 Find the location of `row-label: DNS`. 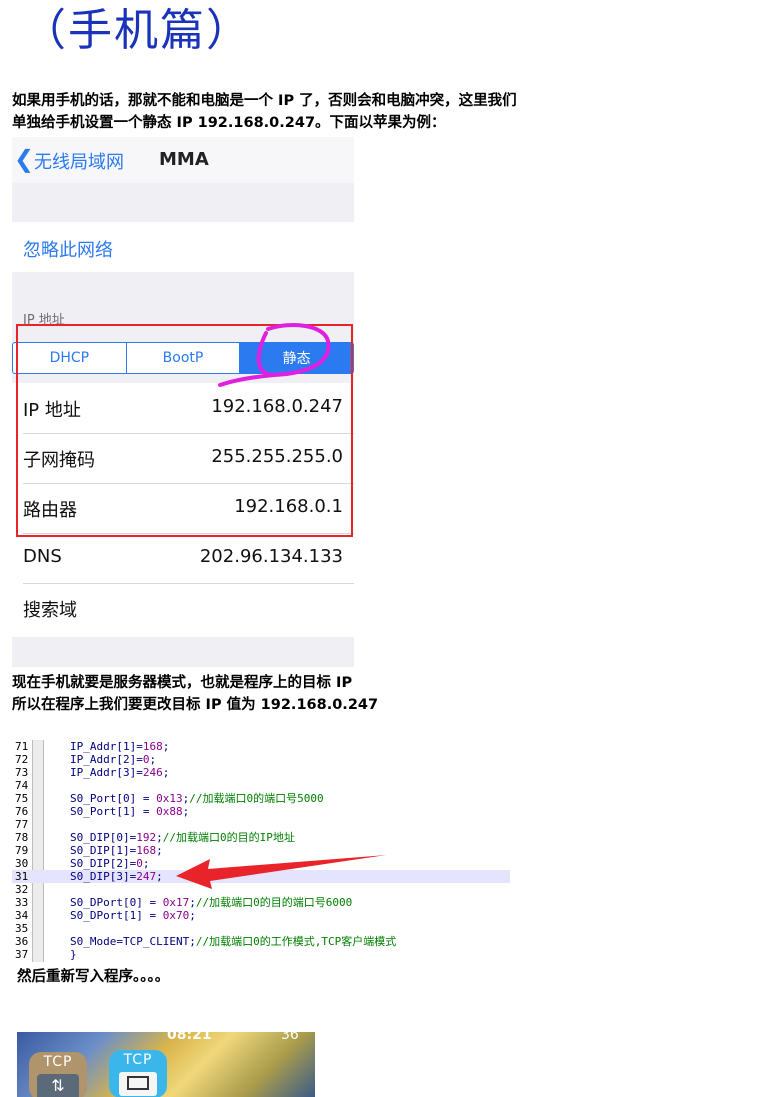

row-label: DNS is located at coordinates (42, 556).